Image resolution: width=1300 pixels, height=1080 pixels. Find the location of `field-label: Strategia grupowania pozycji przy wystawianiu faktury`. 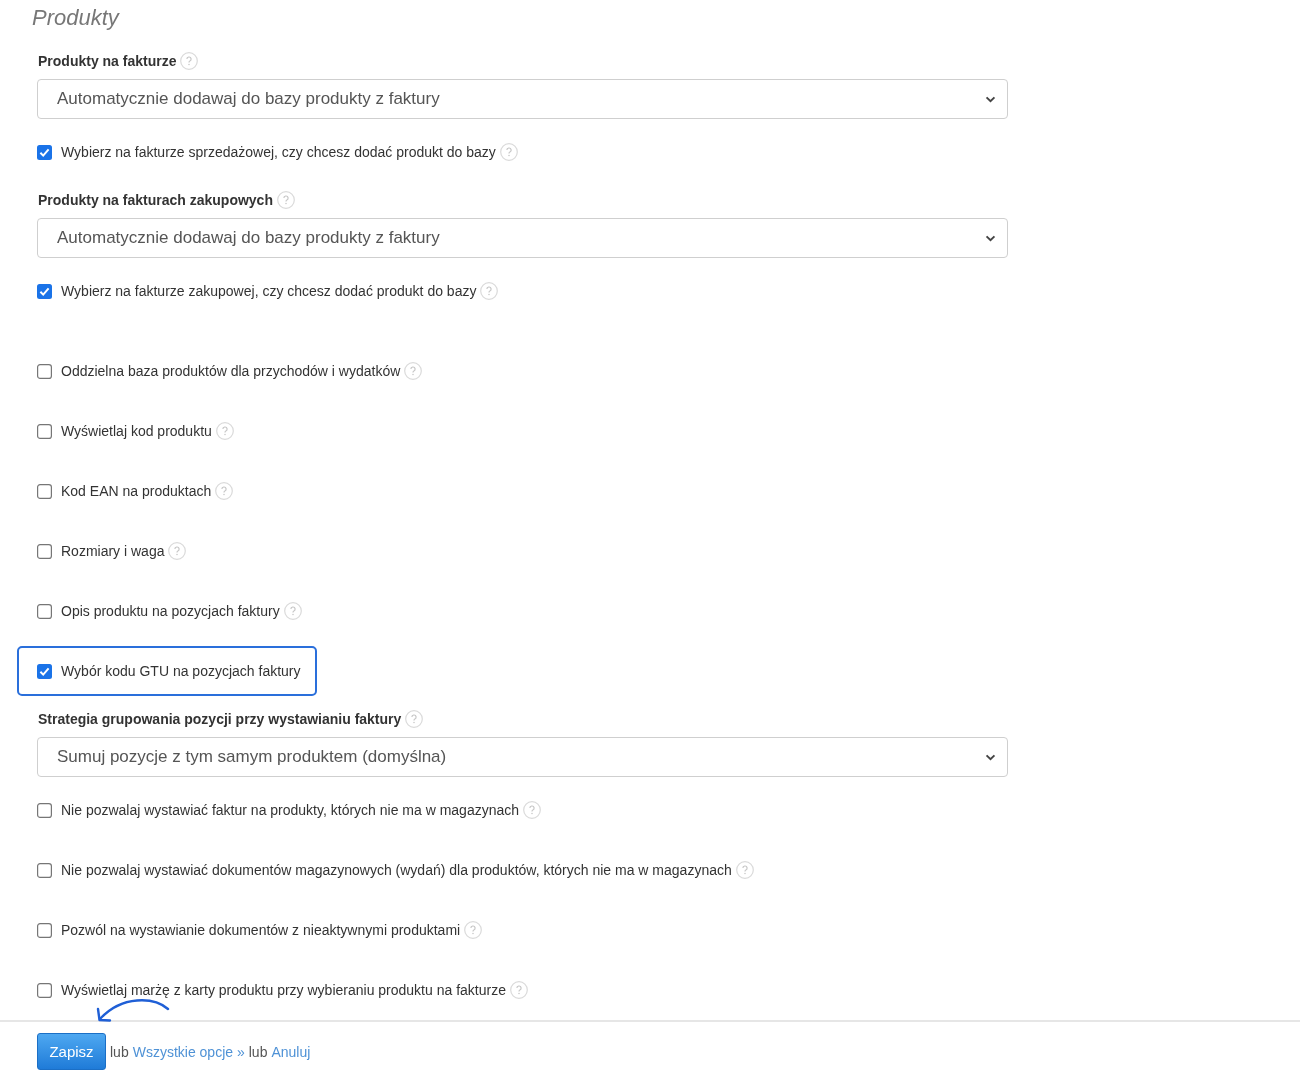

field-label: Strategia grupowania pozycji przy wystawianiu faktury is located at coordinates (220, 719).